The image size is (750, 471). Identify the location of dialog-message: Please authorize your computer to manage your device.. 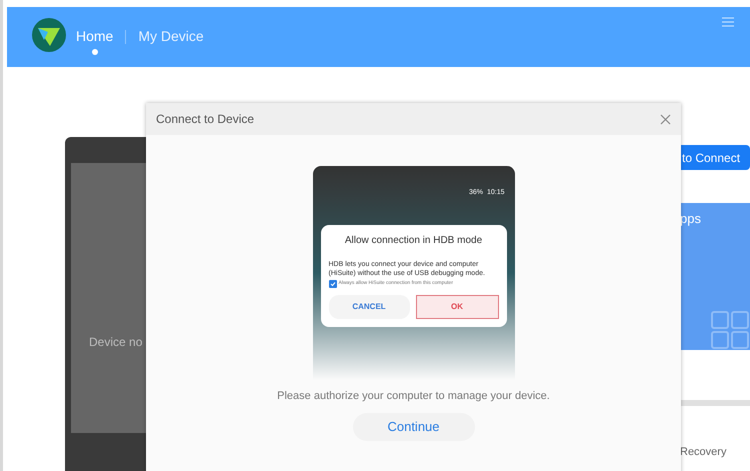
(413, 396).